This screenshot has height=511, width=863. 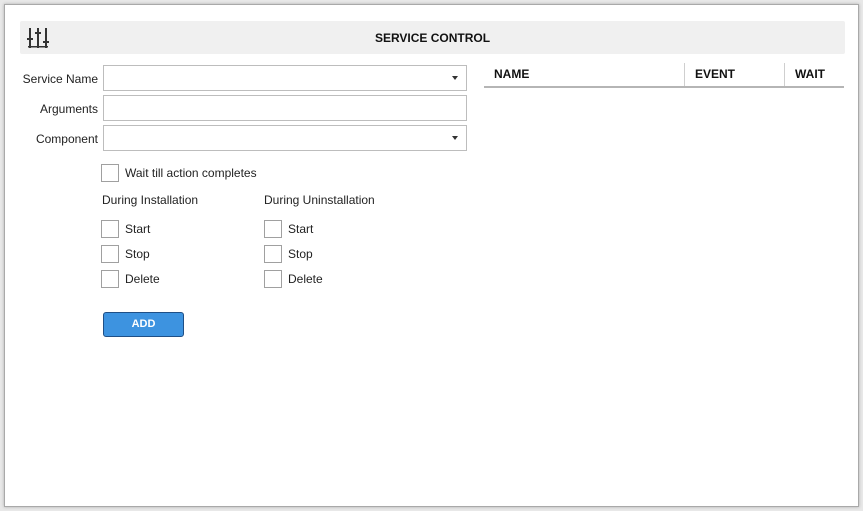 I want to click on installation-group-title: During Installation, so click(x=150, y=200).